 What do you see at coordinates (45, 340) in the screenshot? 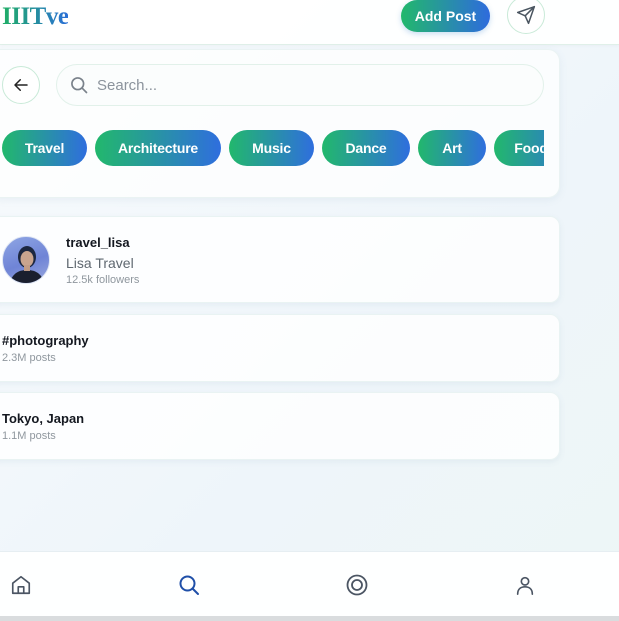
I see `hashtag-title: #photography` at bounding box center [45, 340].